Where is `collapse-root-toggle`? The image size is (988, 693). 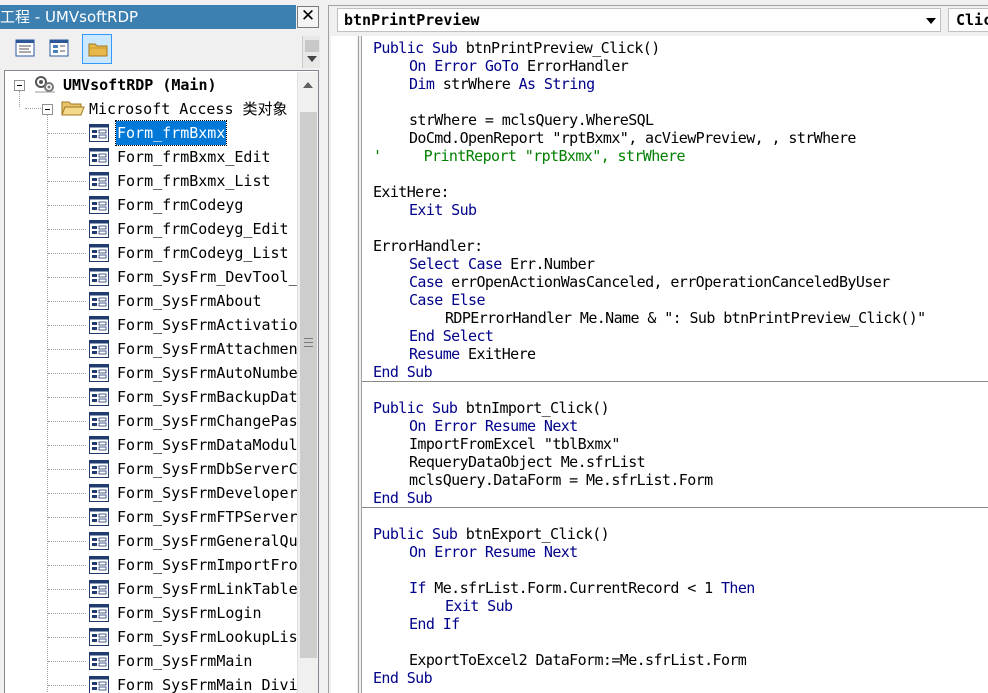
collapse-root-toggle is located at coordinates (19, 85).